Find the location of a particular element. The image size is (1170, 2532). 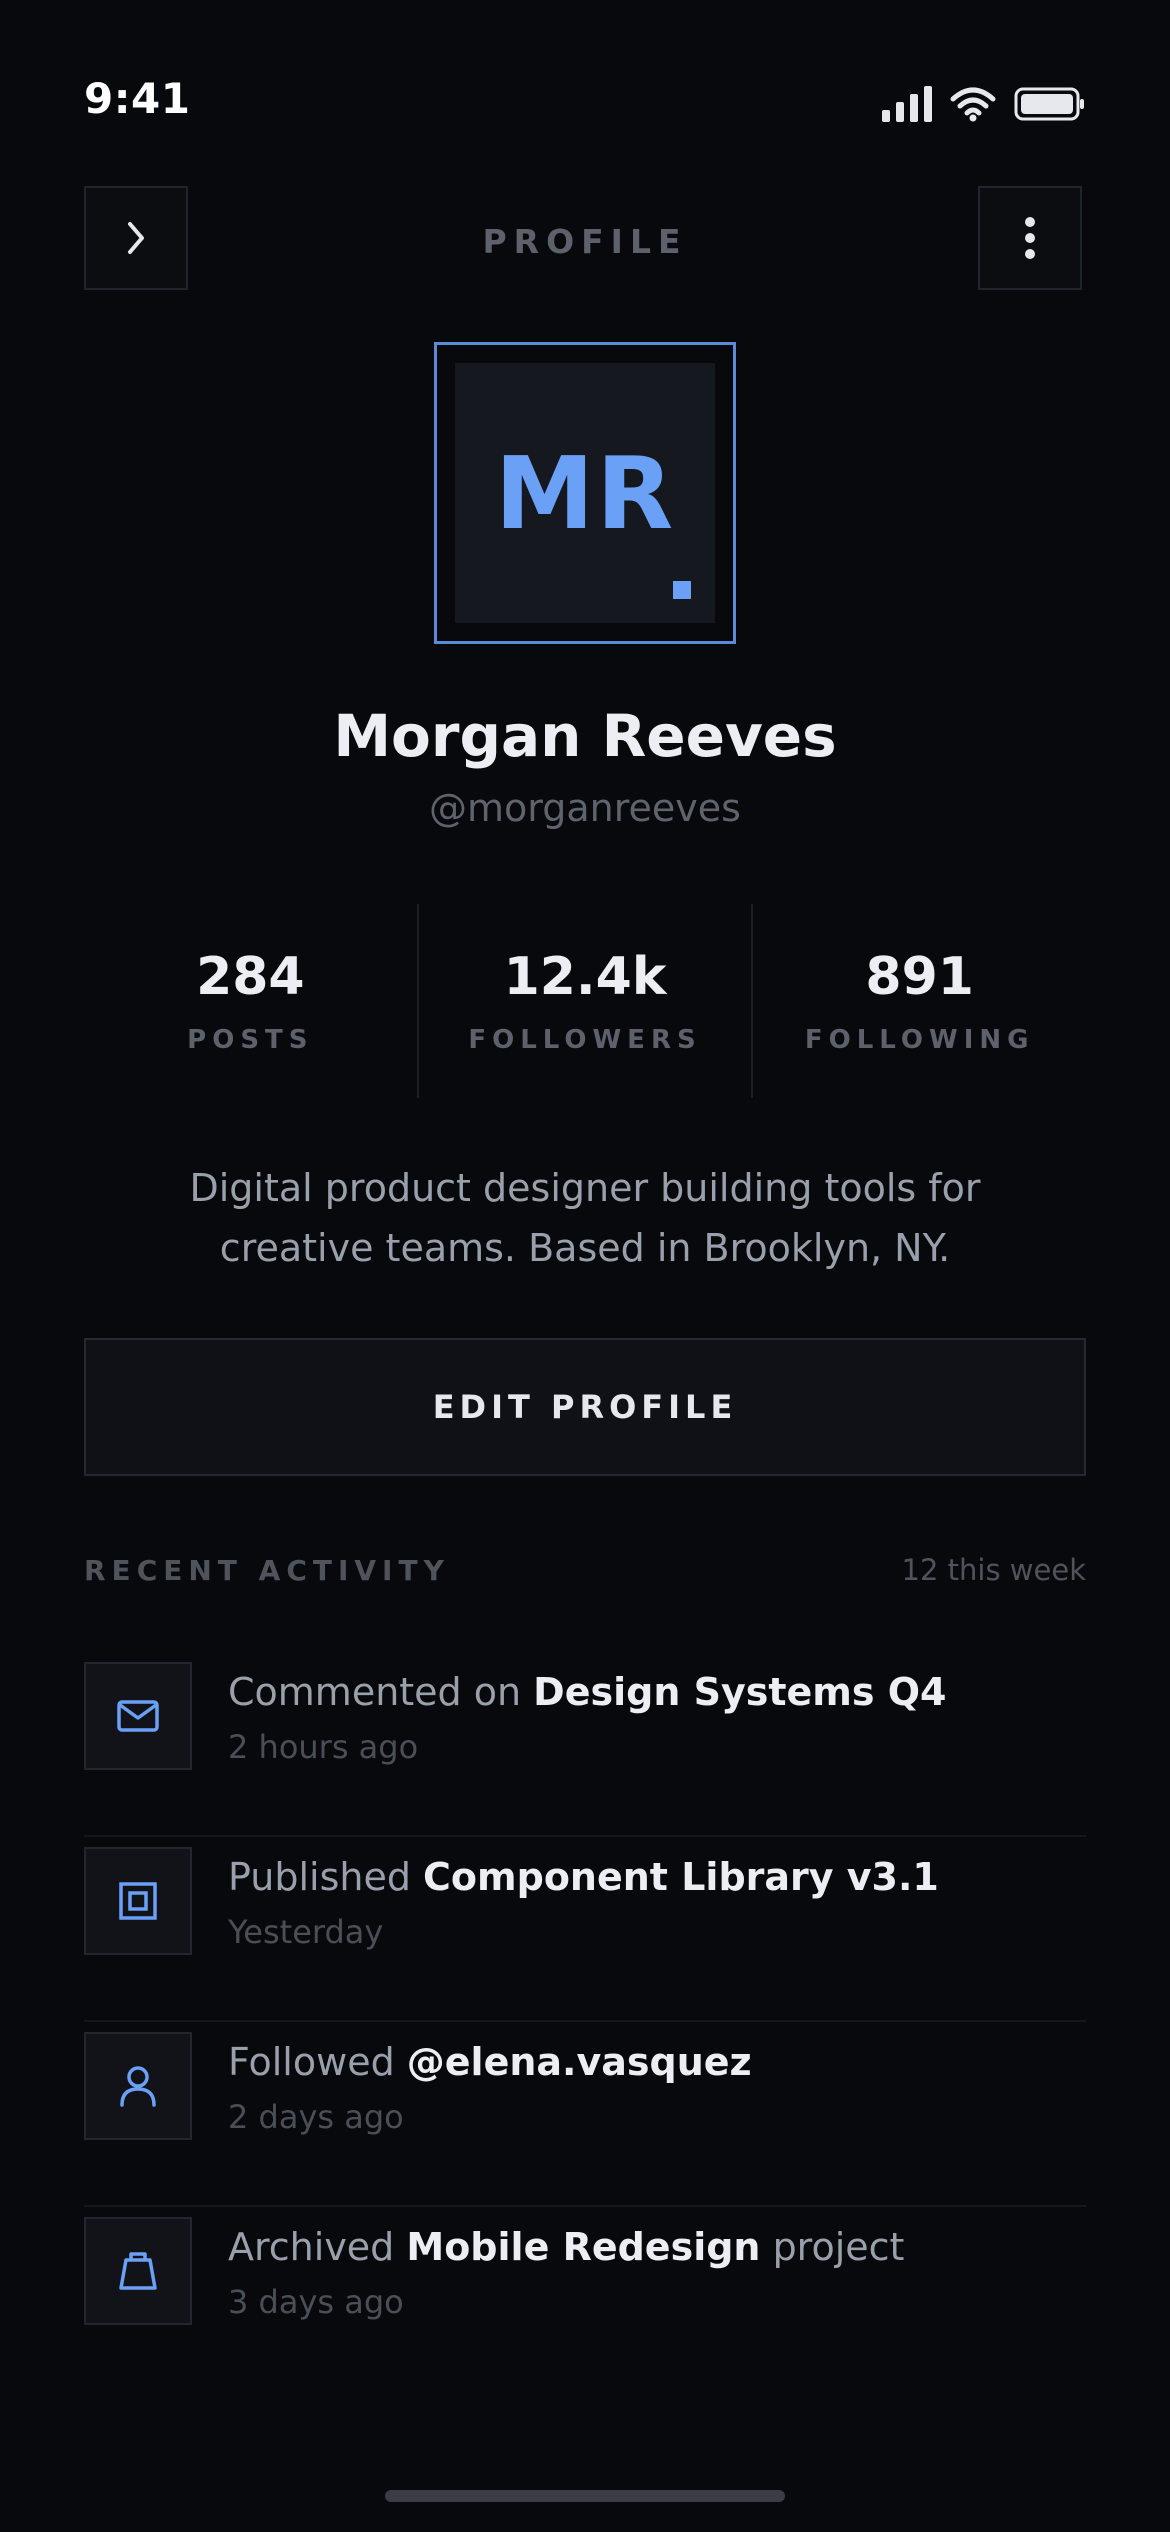

status-icons is located at coordinates (984, 102).